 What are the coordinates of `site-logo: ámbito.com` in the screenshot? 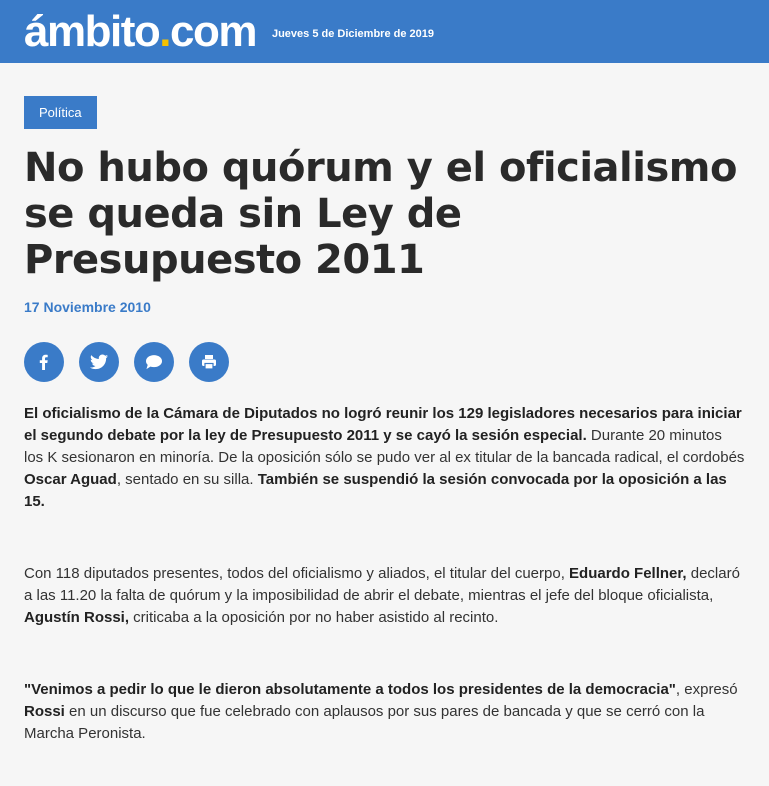 It's located at (140, 31).